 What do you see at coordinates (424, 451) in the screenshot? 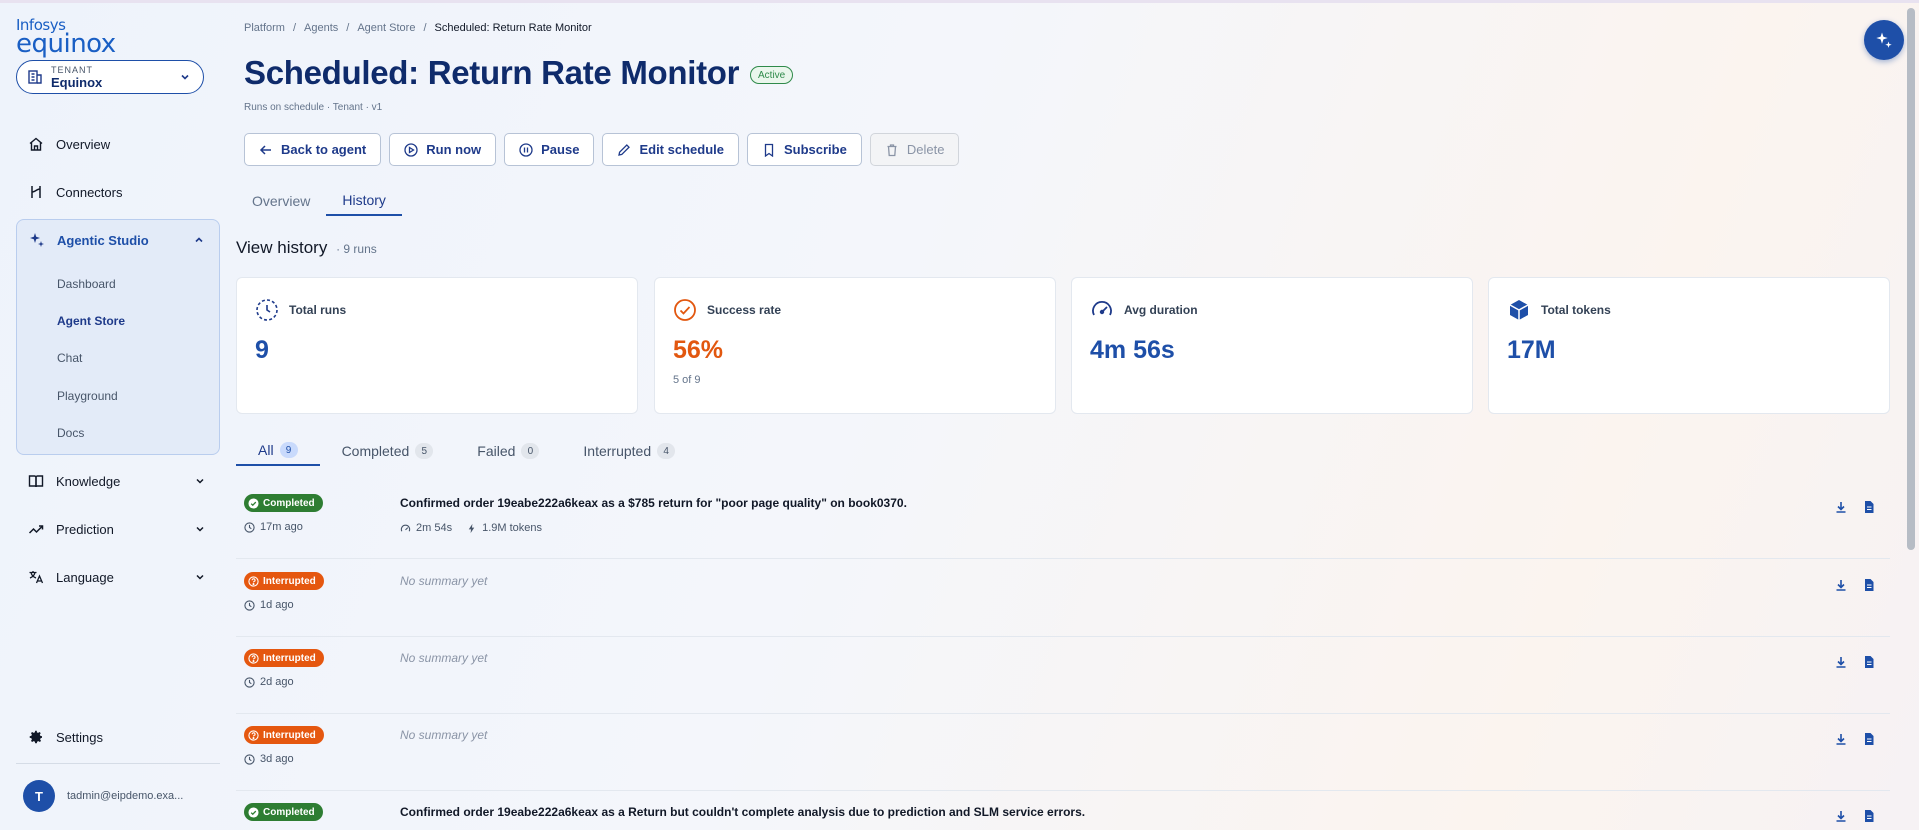
I see `filter-count: 5` at bounding box center [424, 451].